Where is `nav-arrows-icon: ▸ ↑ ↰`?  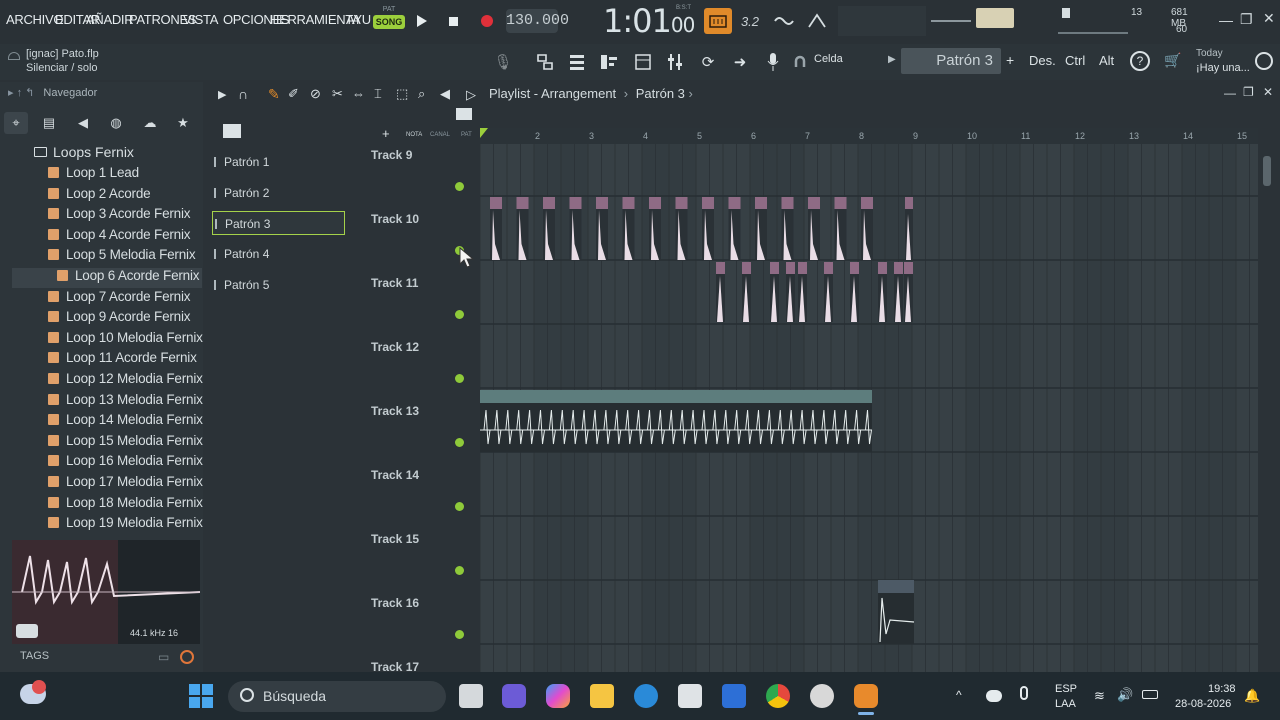 nav-arrows-icon: ▸ ↑ ↰ is located at coordinates (21, 93).